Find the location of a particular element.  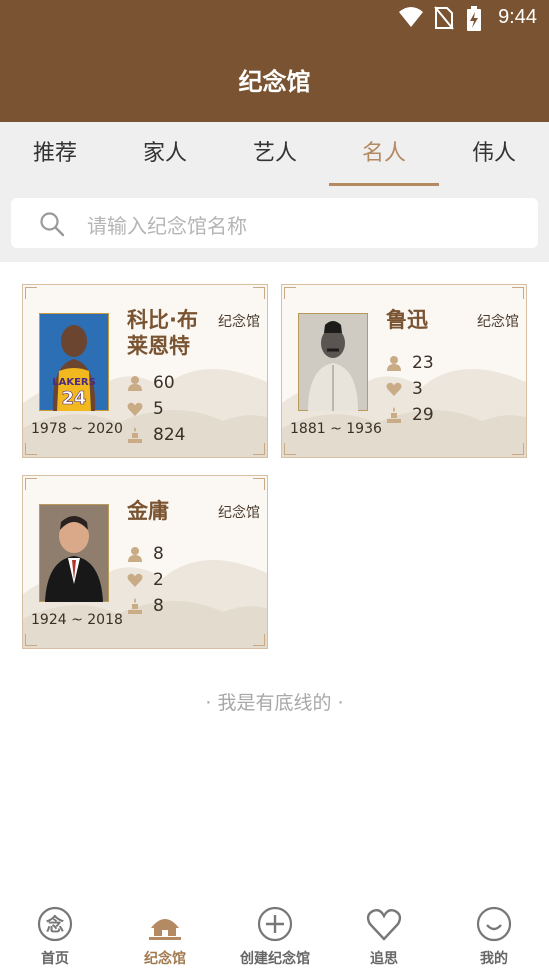

offering-count-value: 29 is located at coordinates (423, 415).